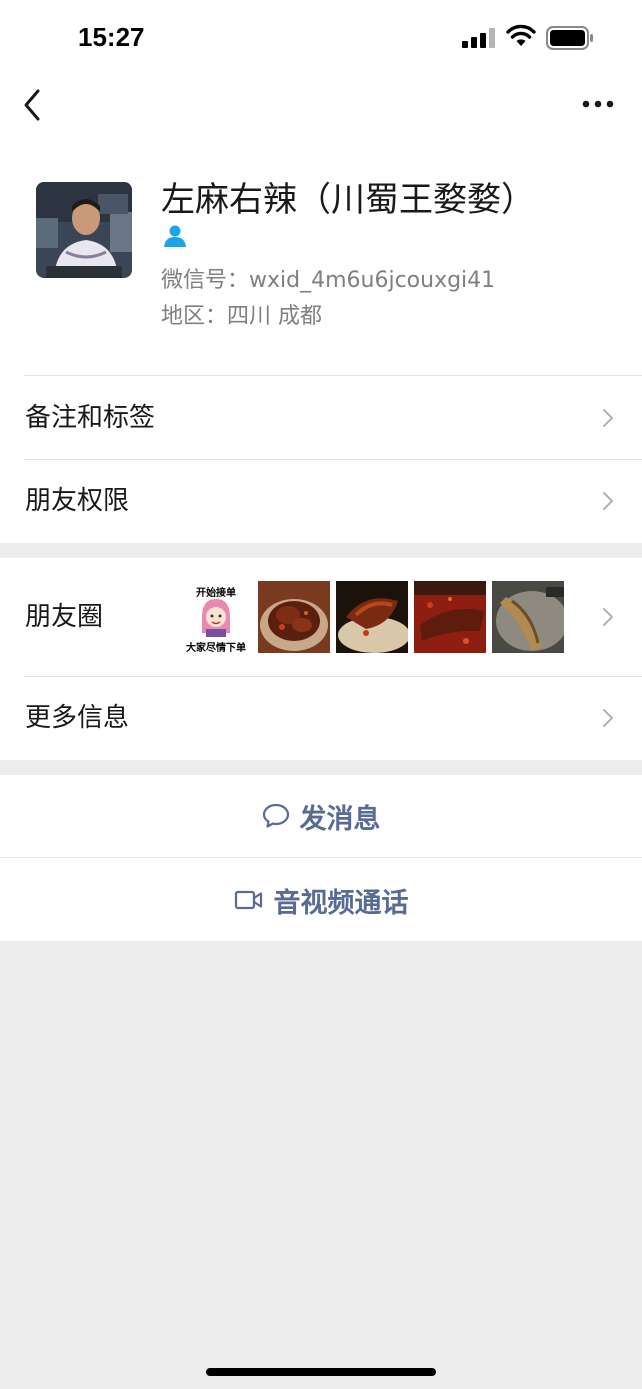  I want to click on chat-bubble-icon, so click(275, 815).